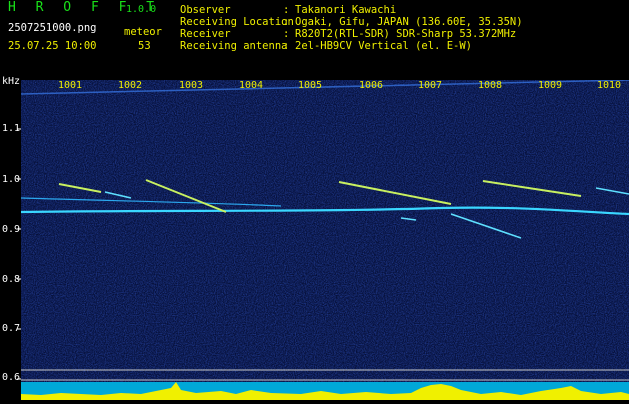 The width and height of the screenshot is (629, 404). Describe the element at coordinates (384, 46) in the screenshot. I see `antenna-value: 2el-HB9CV Vertical (el. E-W)` at that location.